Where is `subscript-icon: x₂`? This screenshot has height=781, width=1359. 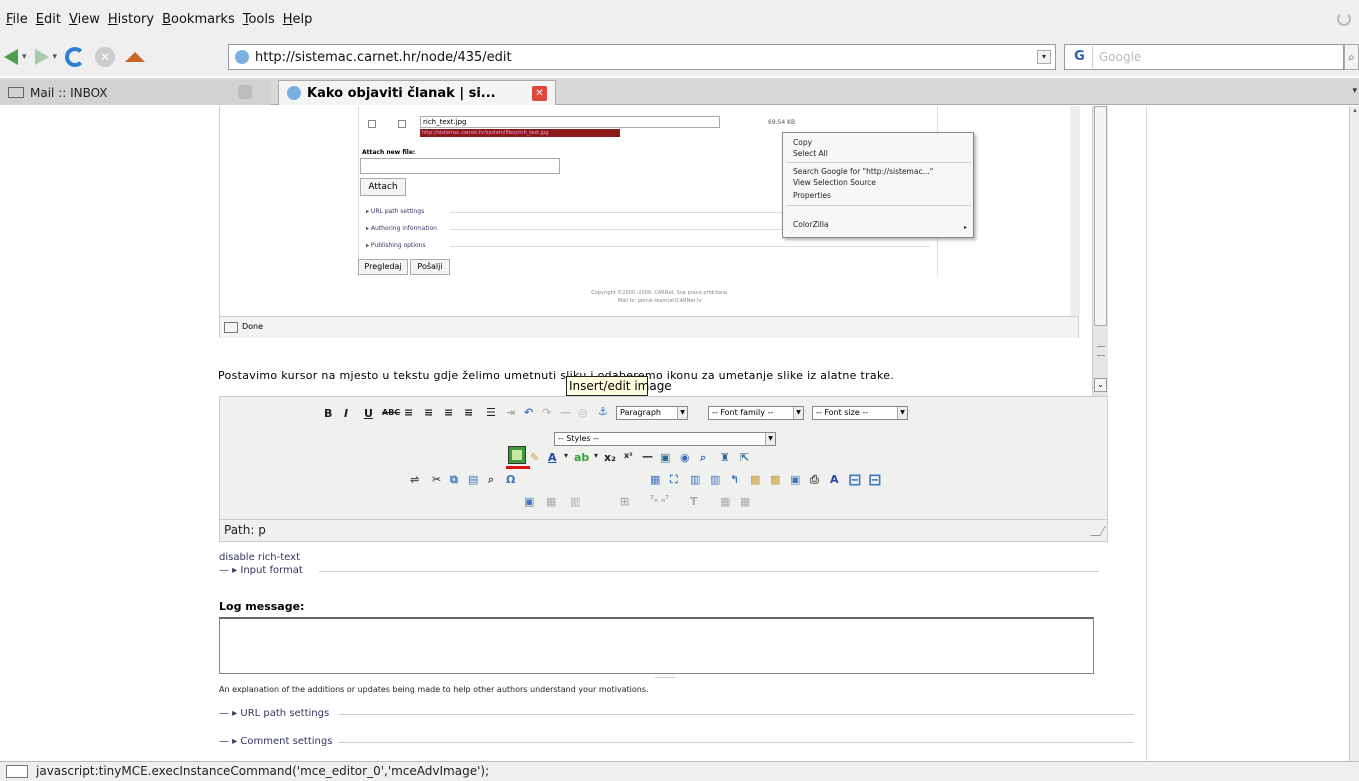
subscript-icon: x₂ is located at coordinates (610, 457).